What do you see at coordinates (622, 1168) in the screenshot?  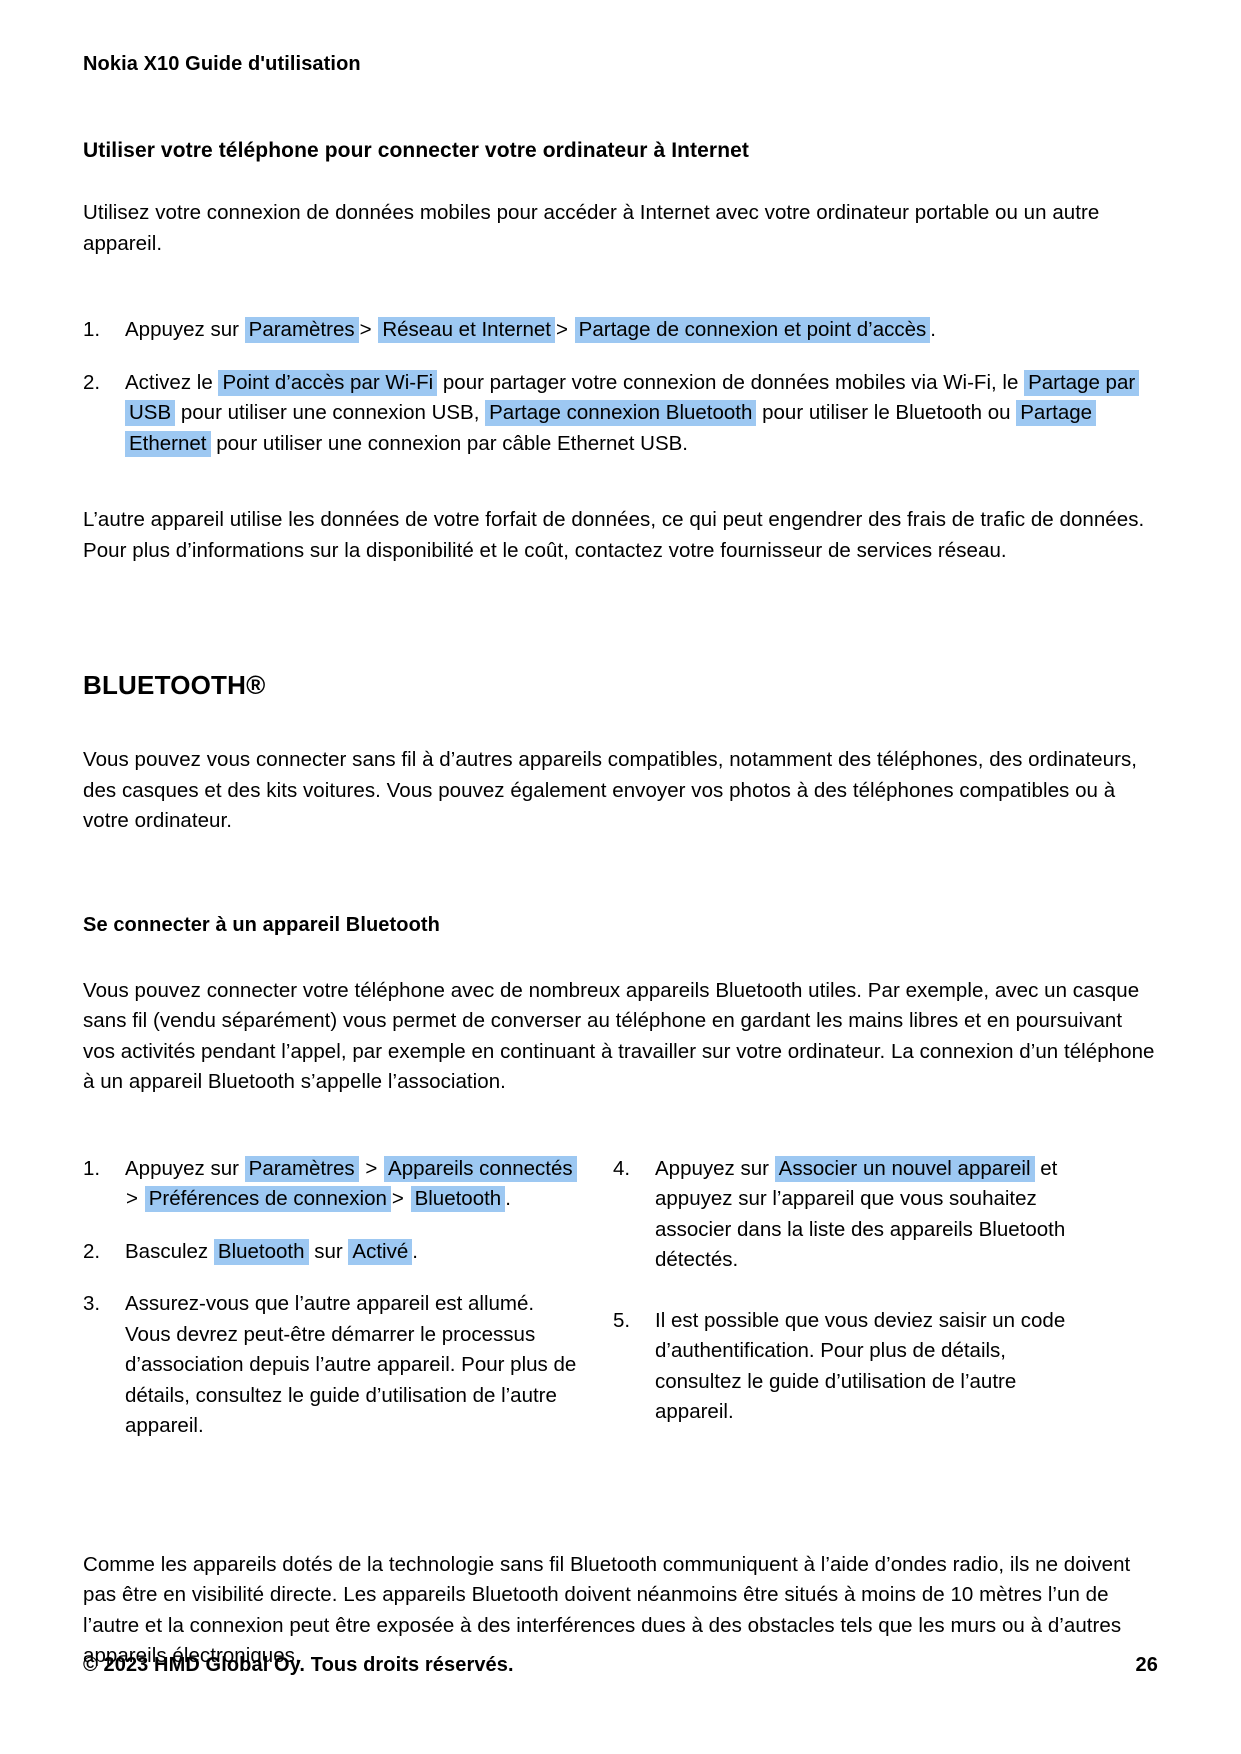 I see `step-number: 4.` at bounding box center [622, 1168].